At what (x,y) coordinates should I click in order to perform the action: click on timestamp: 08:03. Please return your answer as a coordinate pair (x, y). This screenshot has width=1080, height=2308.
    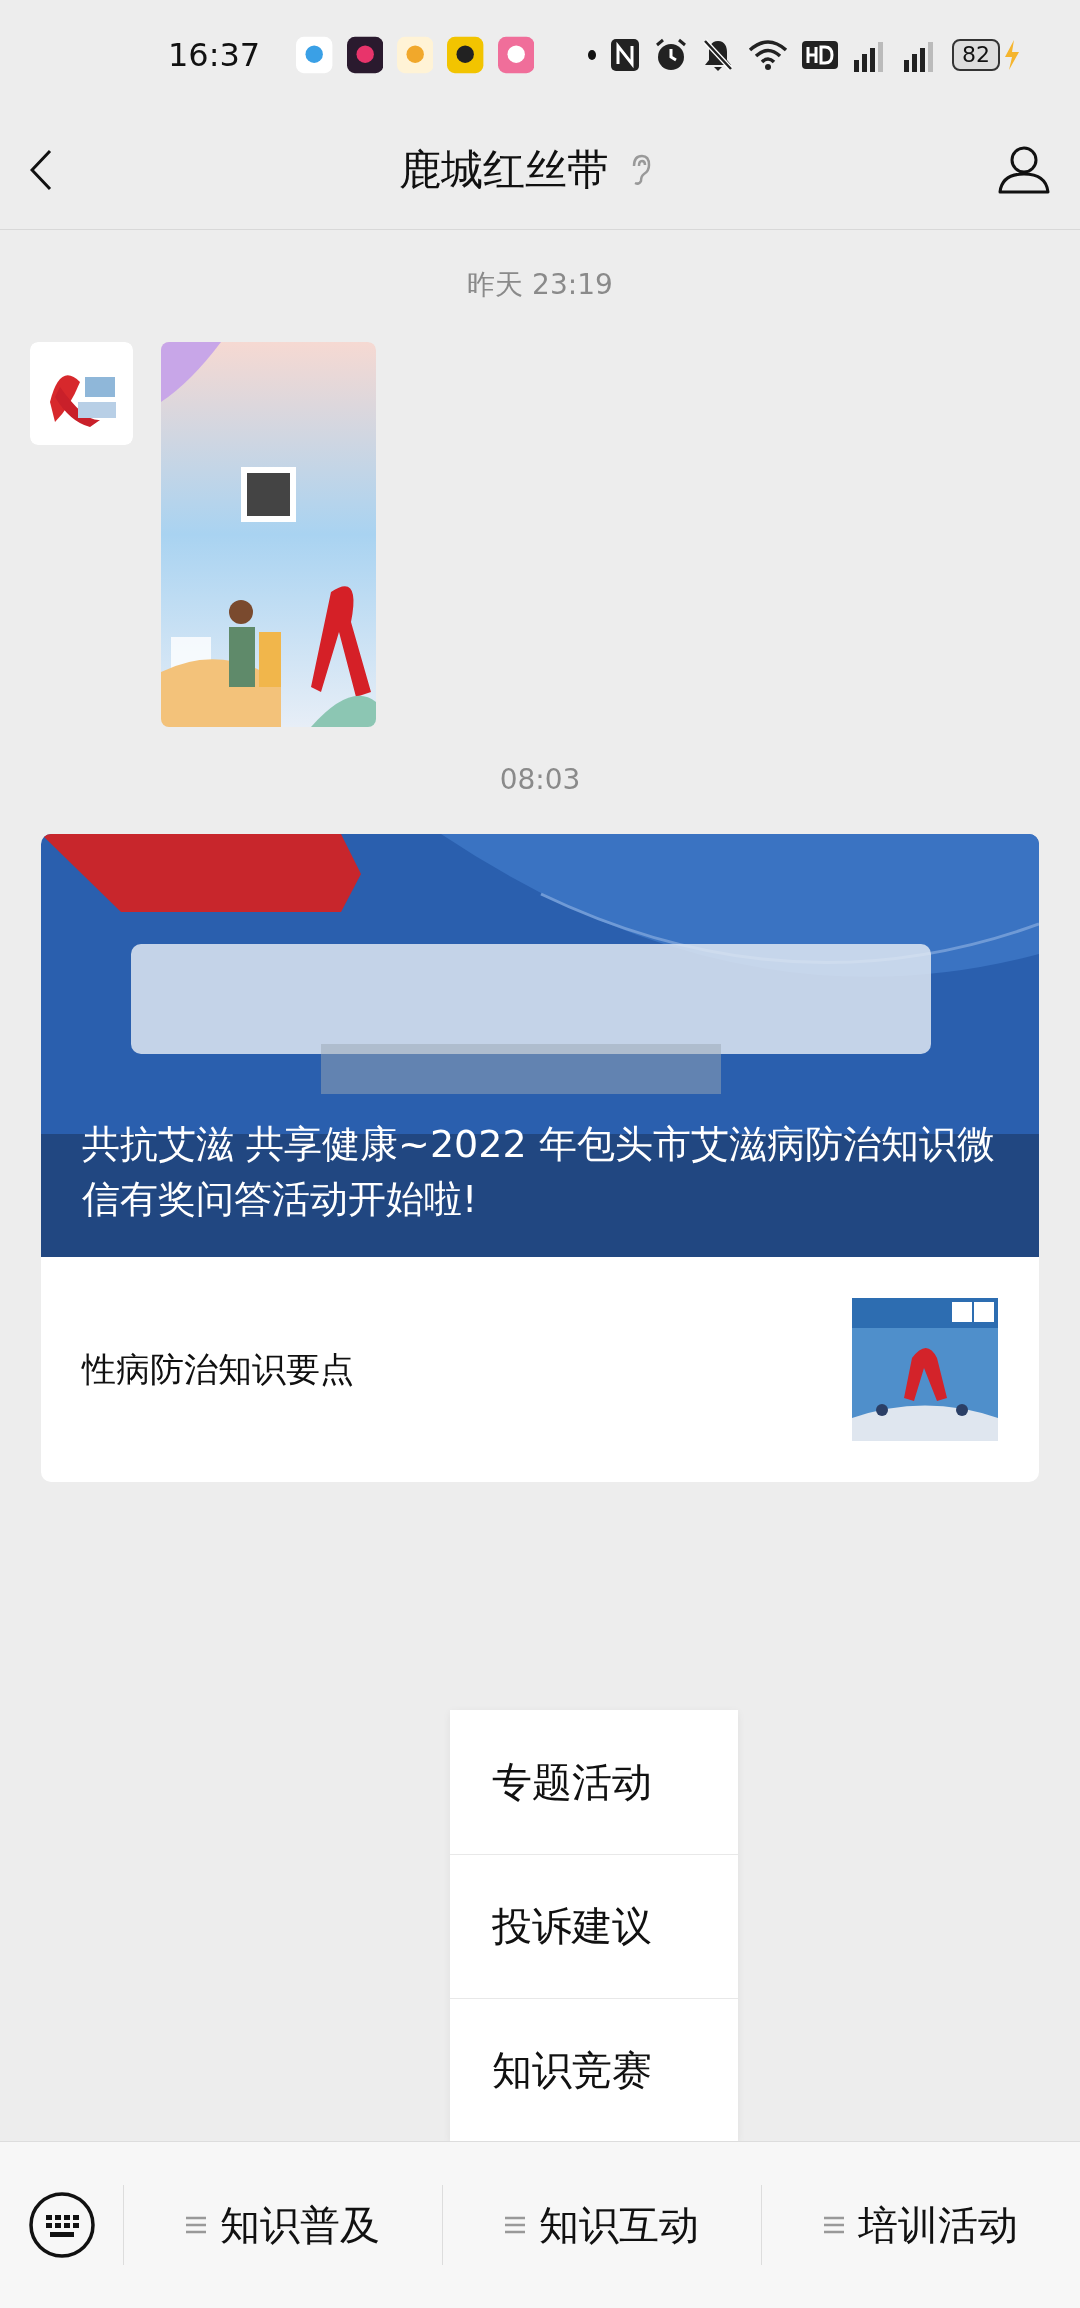
    Looking at the image, I should click on (540, 779).